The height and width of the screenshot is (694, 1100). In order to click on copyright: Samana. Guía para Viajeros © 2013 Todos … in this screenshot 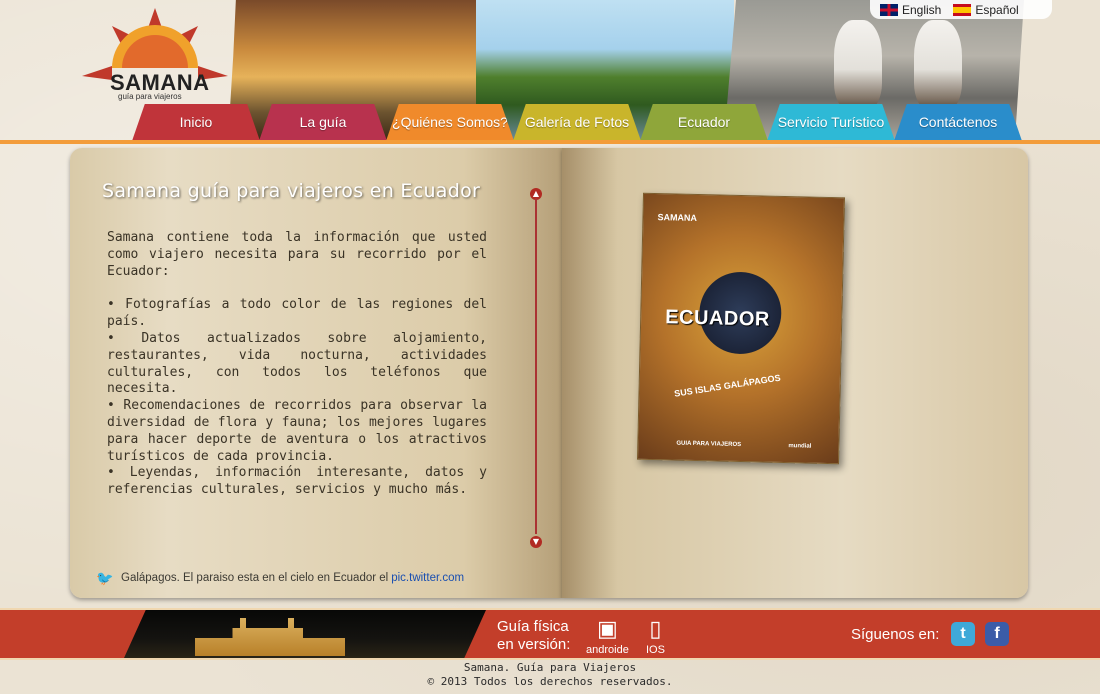, I will do `click(550, 675)`.